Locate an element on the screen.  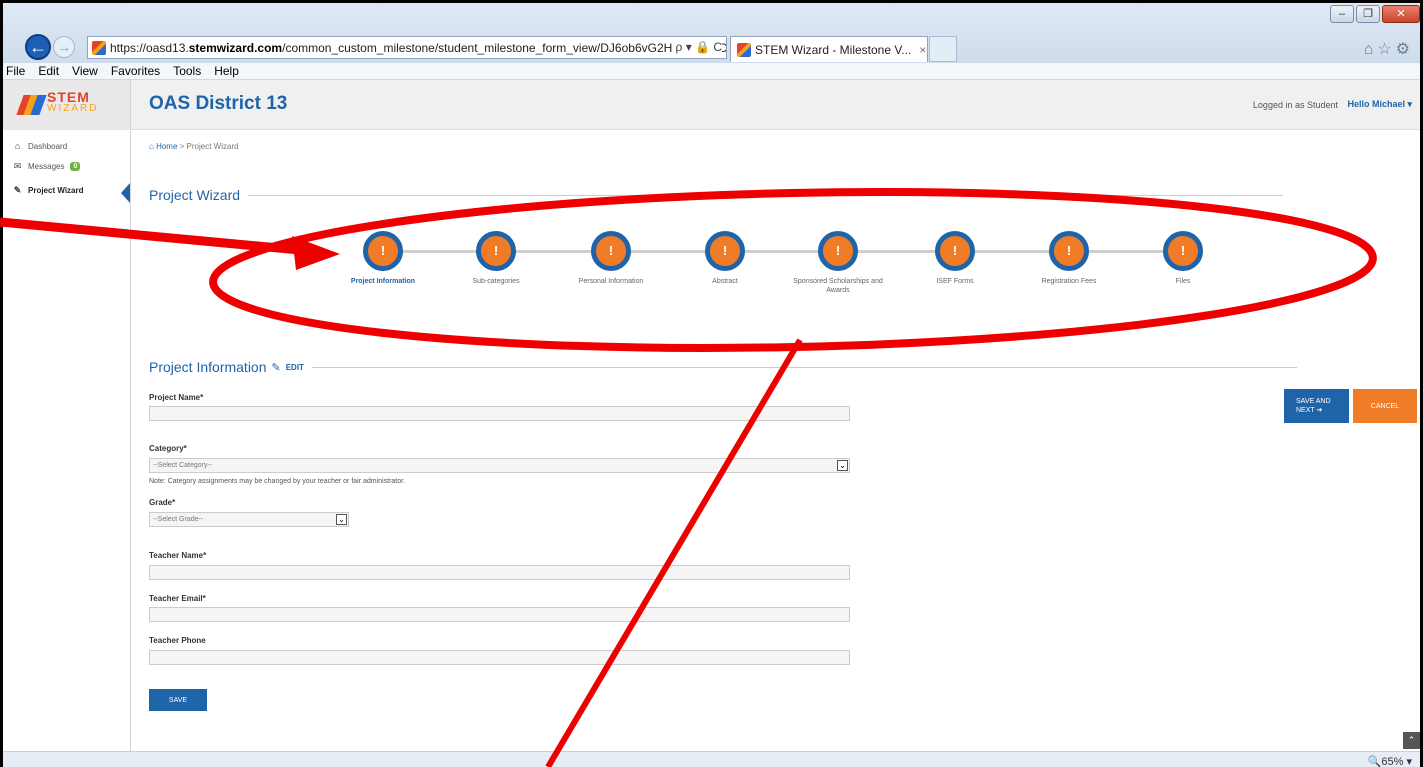
step-label: Registration Fees is located at coordinates (1069, 281).